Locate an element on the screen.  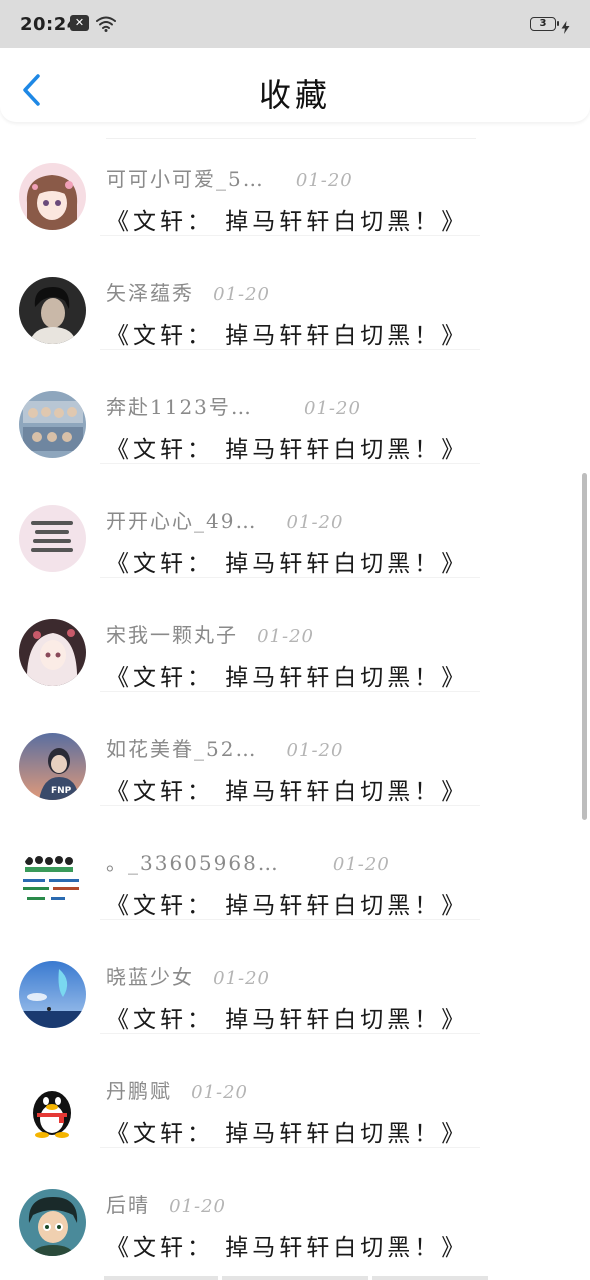
list-item: 晓蓝少女 01-20 《文轩： 掉马轩轩白切黑！》 is located at coordinates (295, 977).